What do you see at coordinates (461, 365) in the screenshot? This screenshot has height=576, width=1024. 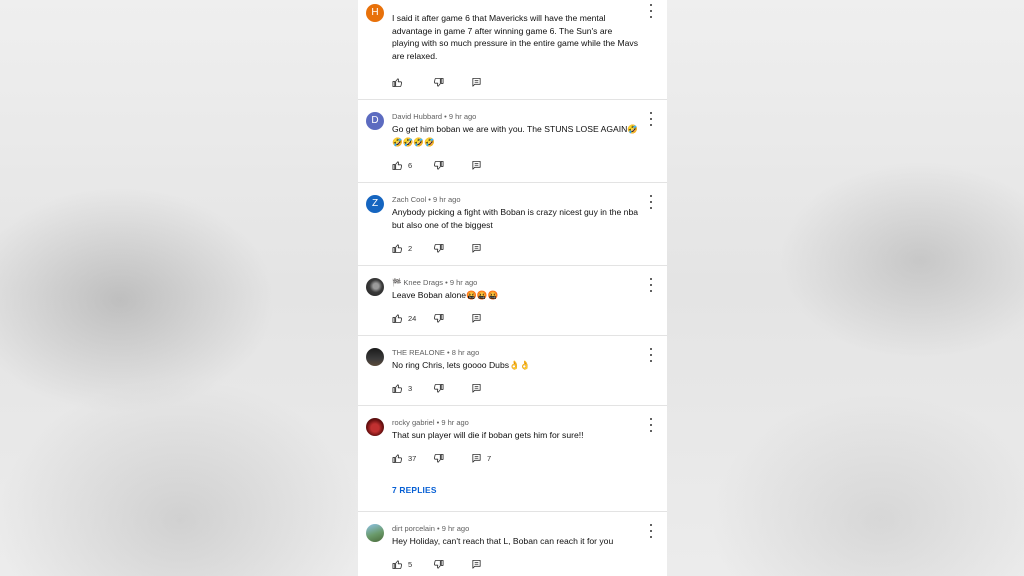 I see `comment-text: No ring Chris, lets goooo Dubs👌👌` at bounding box center [461, 365].